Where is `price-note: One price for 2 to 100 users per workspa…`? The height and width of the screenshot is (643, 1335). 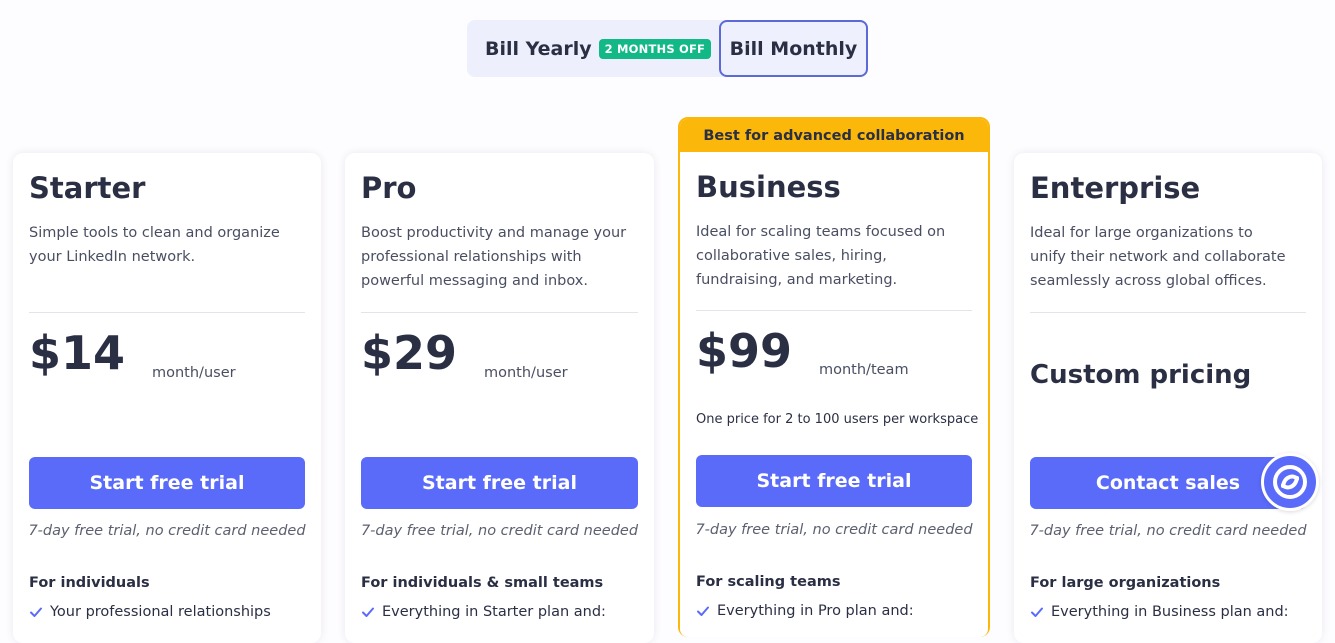 price-note: One price for 2 to 100 users per workspa… is located at coordinates (837, 419).